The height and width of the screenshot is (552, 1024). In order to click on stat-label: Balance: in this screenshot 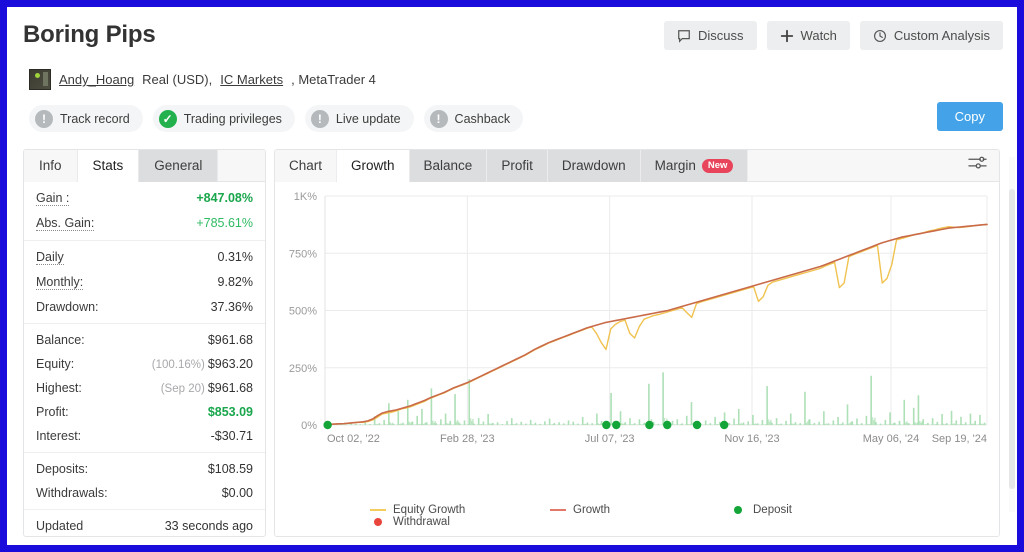, I will do `click(60, 340)`.